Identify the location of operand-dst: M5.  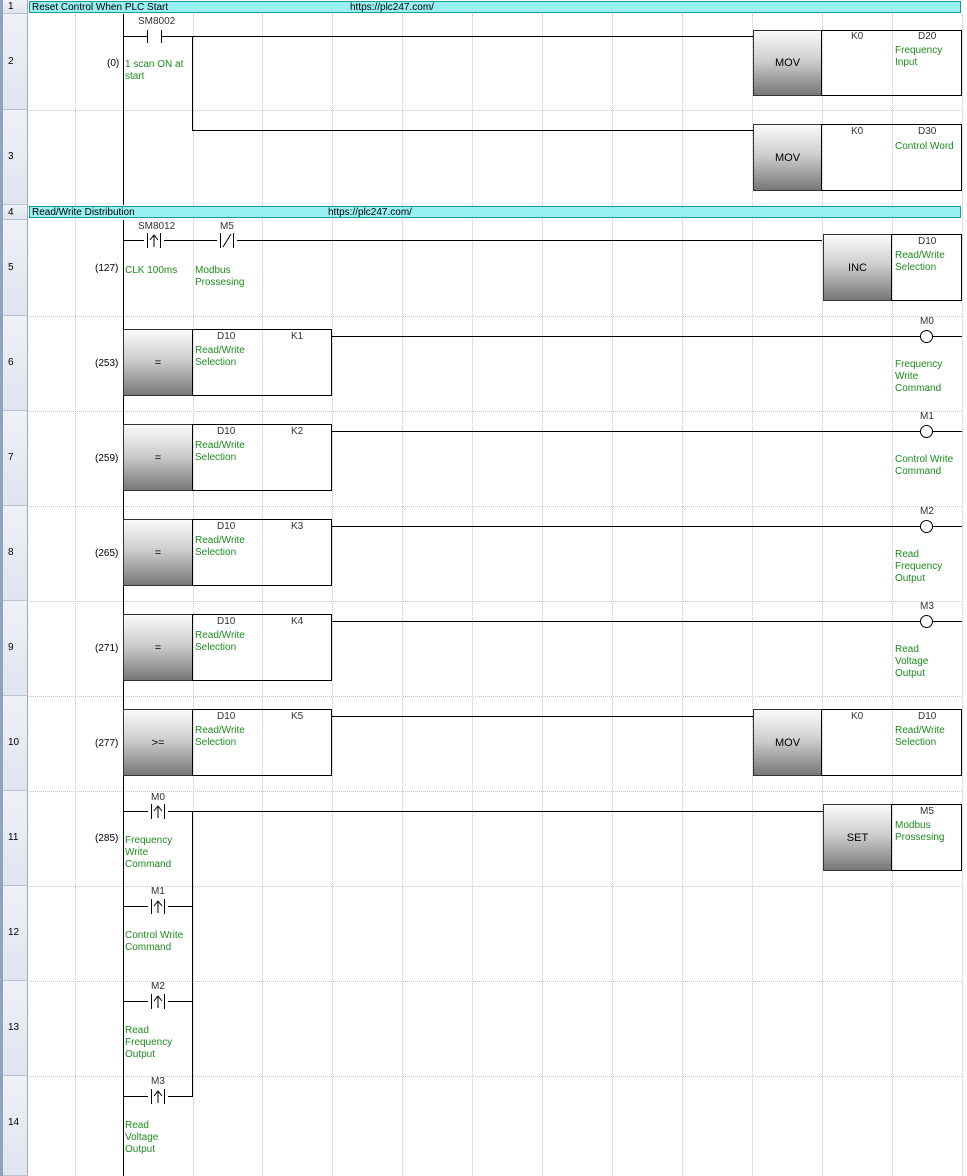
(927, 811).